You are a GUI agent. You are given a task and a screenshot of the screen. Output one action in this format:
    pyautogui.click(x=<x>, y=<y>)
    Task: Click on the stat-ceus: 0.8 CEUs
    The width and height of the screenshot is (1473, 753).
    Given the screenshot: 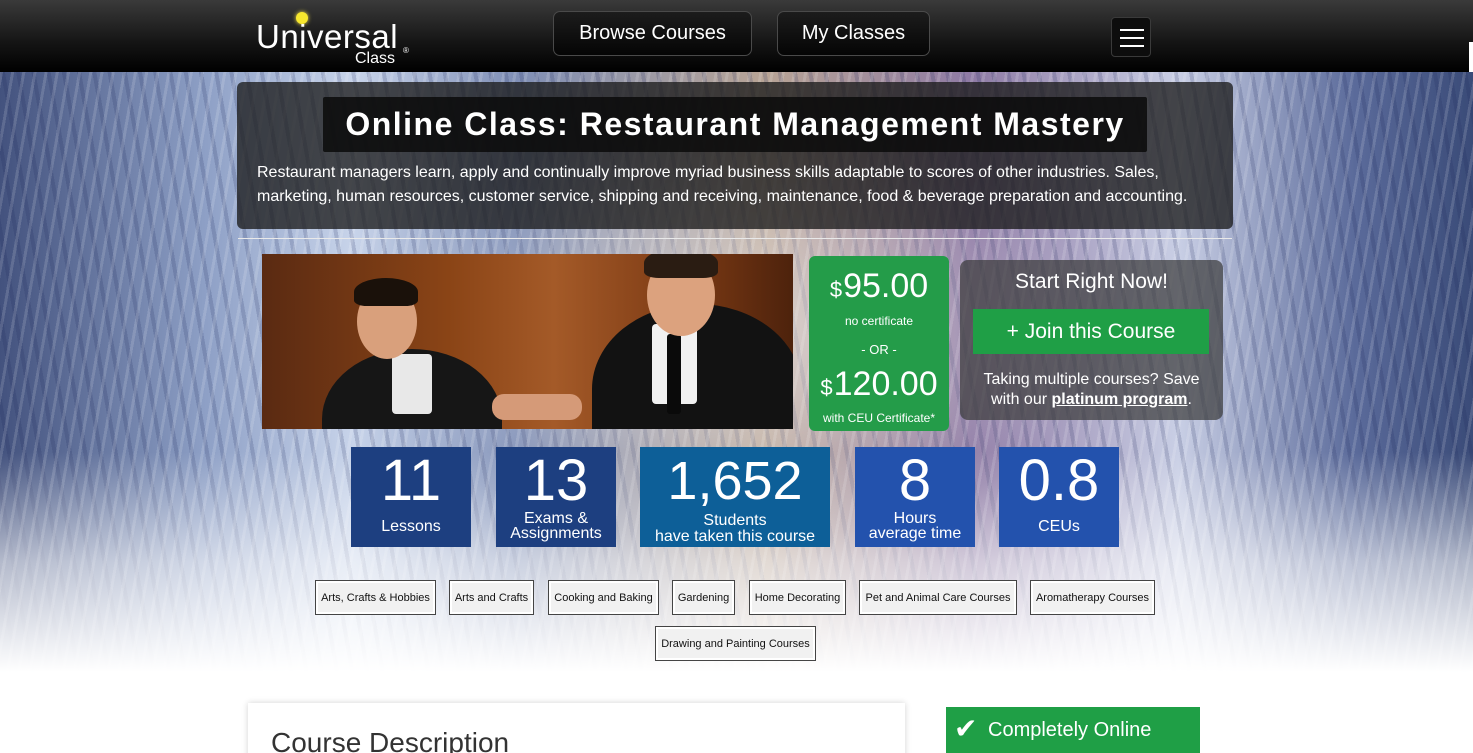 What is the action you would take?
    pyautogui.click(x=1059, y=497)
    